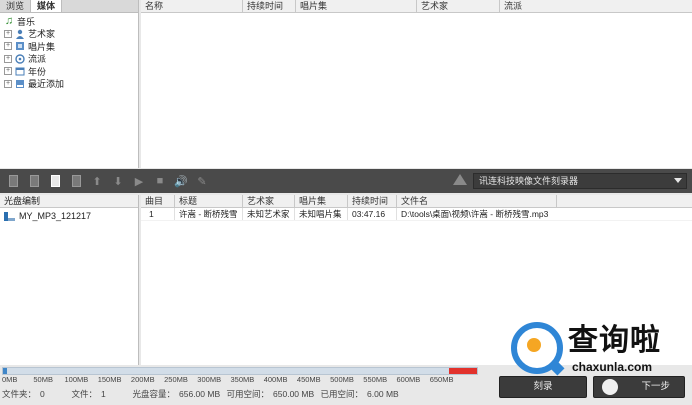 Image resolution: width=692 pixels, height=405 pixels. What do you see at coordinates (16, 6) in the screenshot?
I see `tab-browse: 浏览` at bounding box center [16, 6].